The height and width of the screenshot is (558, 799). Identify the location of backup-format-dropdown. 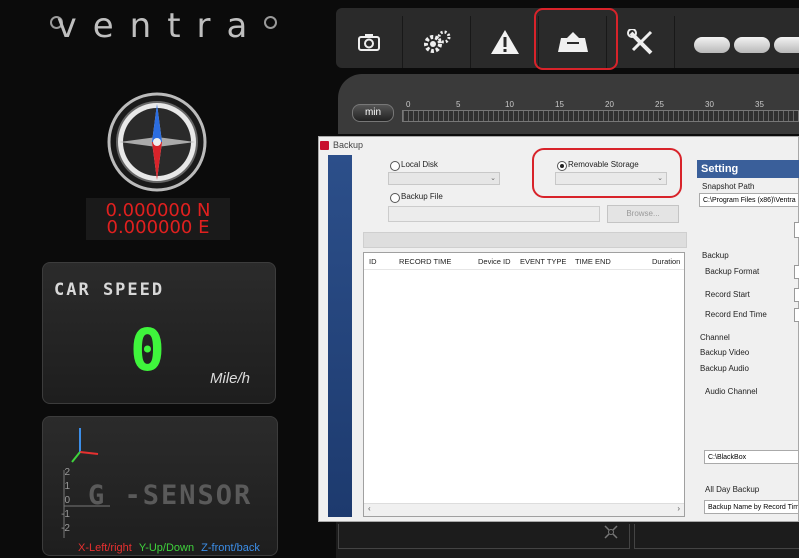
(796, 272).